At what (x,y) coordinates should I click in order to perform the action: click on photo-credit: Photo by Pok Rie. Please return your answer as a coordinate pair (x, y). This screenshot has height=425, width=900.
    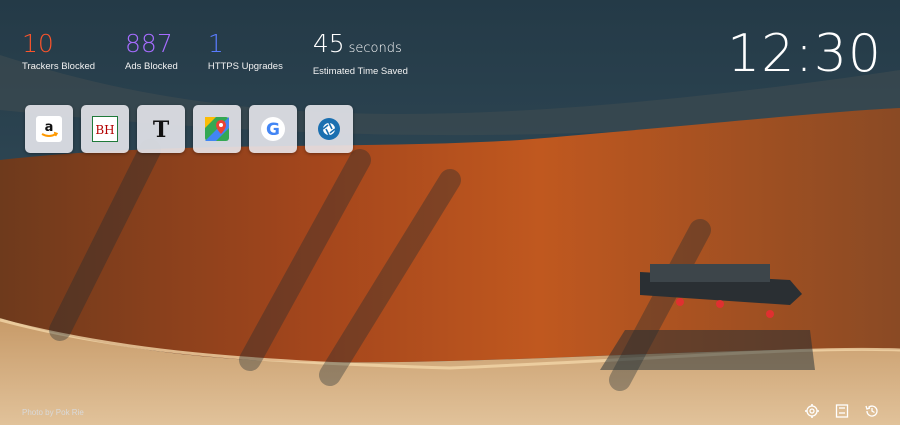
    Looking at the image, I should click on (53, 412).